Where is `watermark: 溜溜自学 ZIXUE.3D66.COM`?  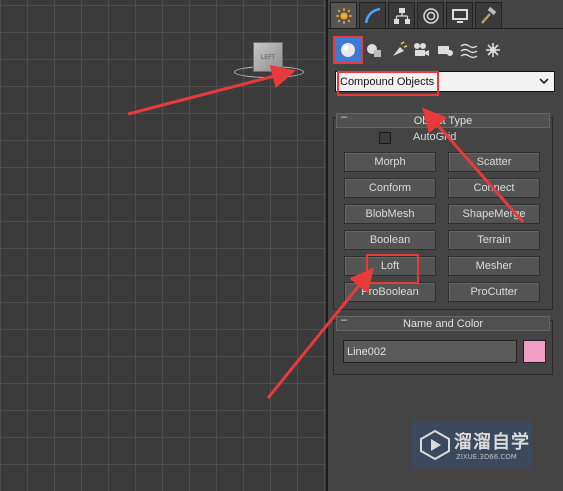
watermark: 溜溜自学 ZIXUE.3D66.COM is located at coordinates (472, 445).